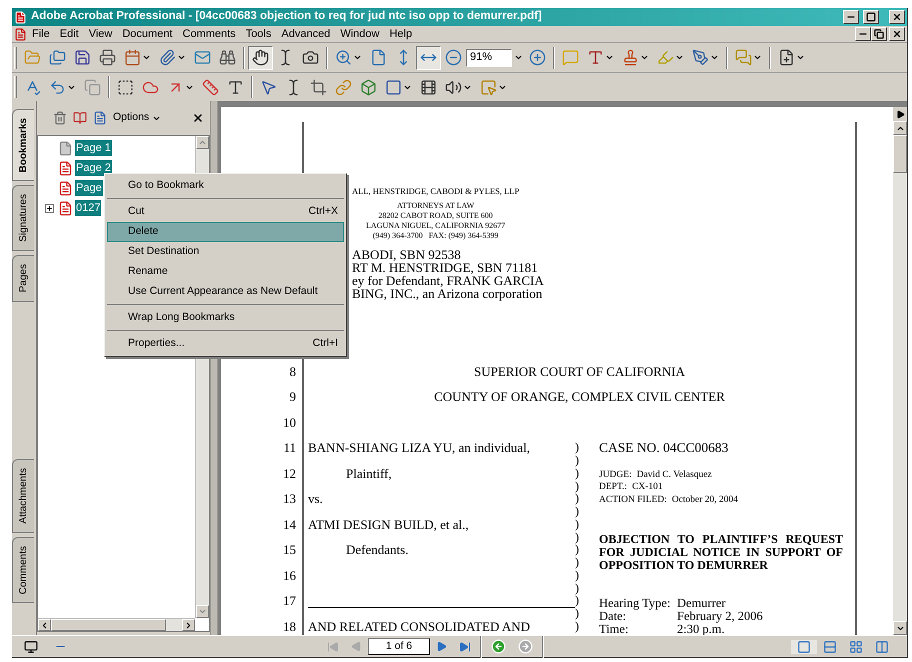  What do you see at coordinates (489, 57) in the screenshot?
I see `zoom-field: 91%` at bounding box center [489, 57].